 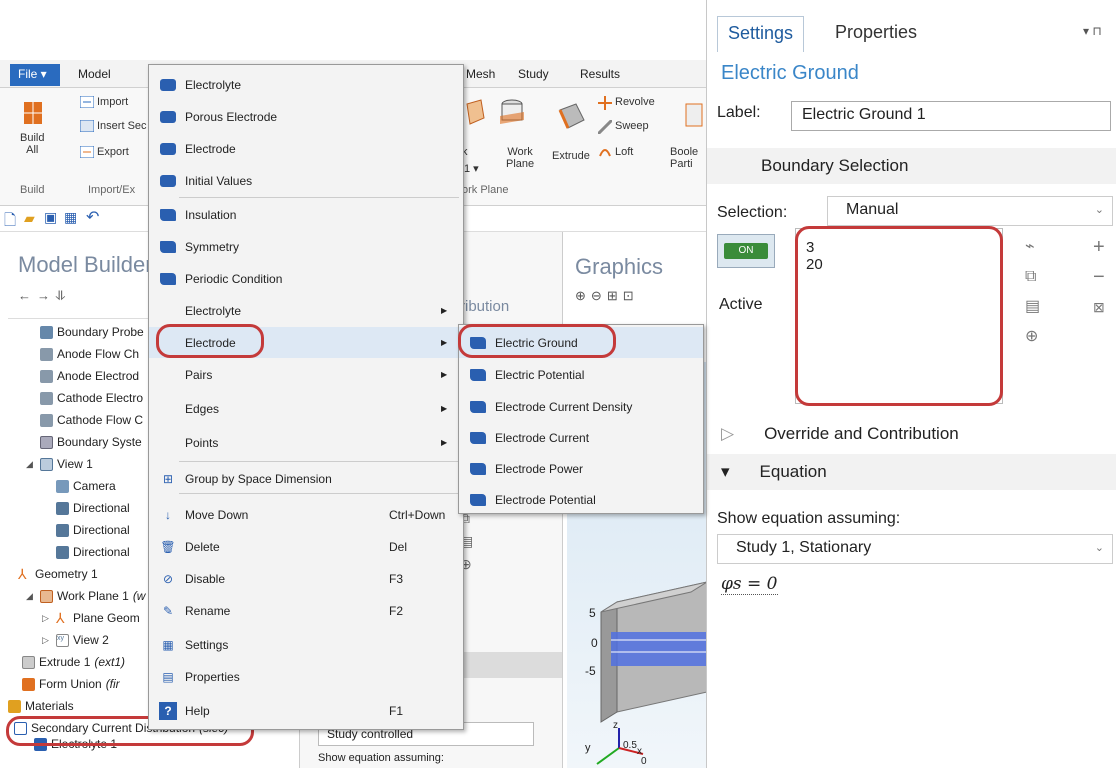 I want to click on revolve-button: Revolve, so click(x=635, y=102).